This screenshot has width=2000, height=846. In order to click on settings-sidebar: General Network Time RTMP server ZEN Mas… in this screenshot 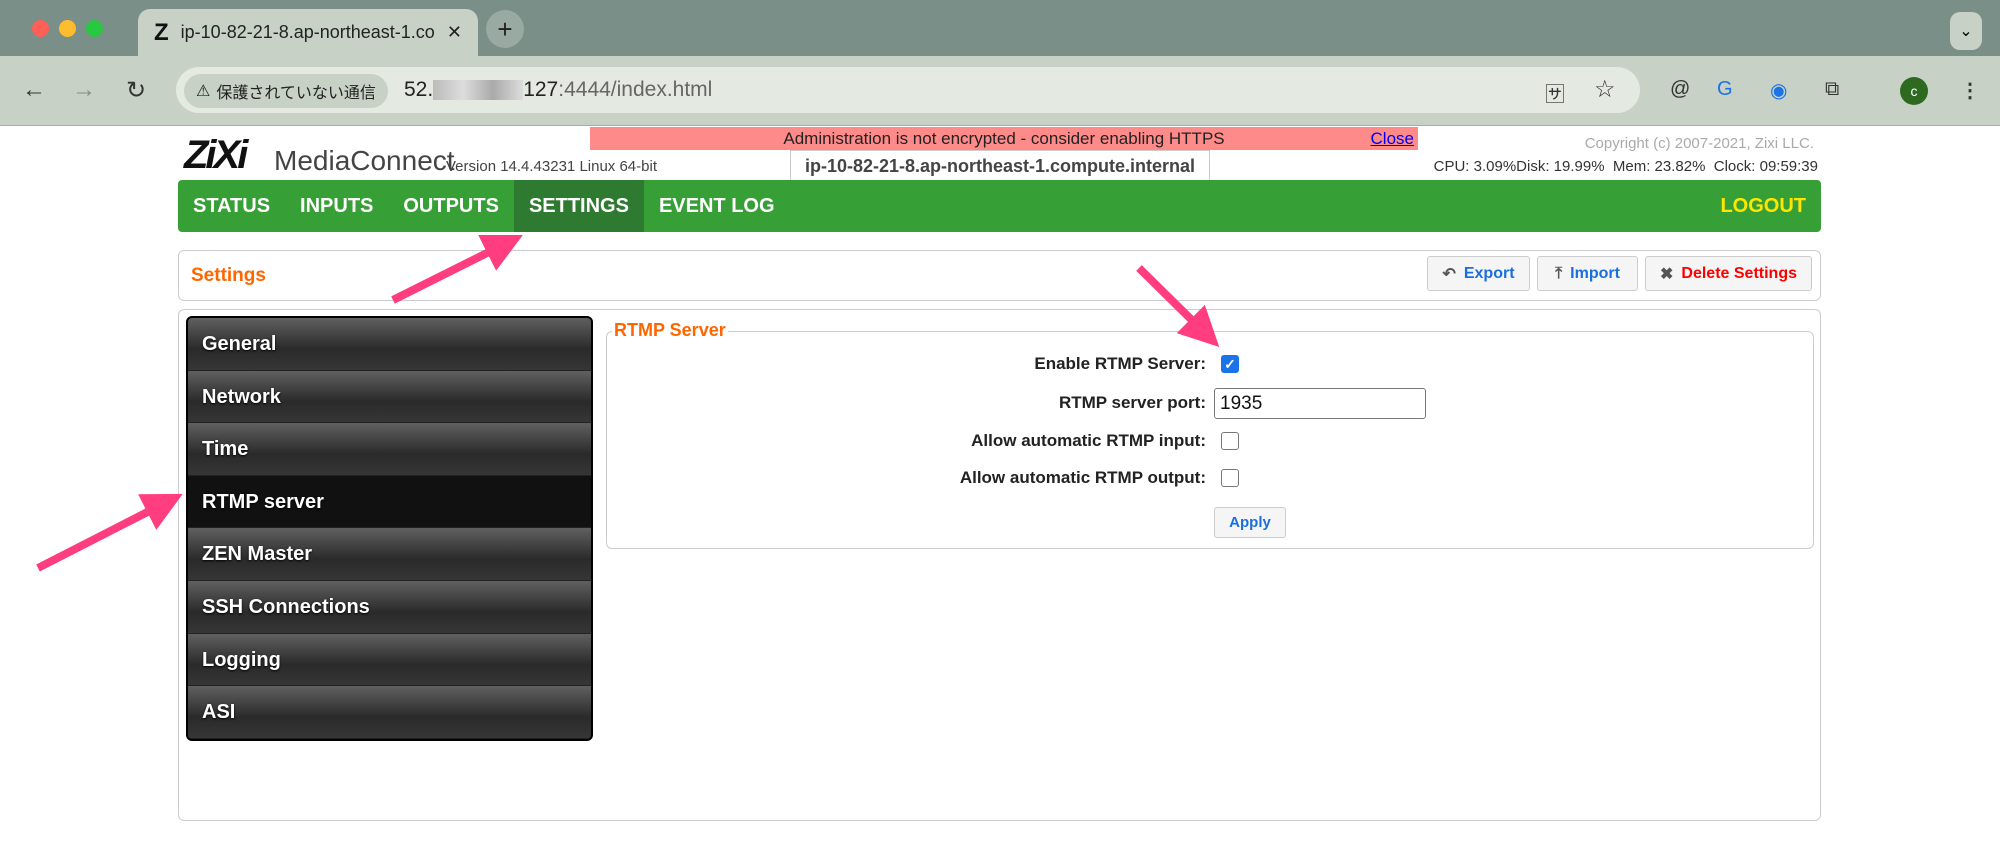, I will do `click(389, 528)`.